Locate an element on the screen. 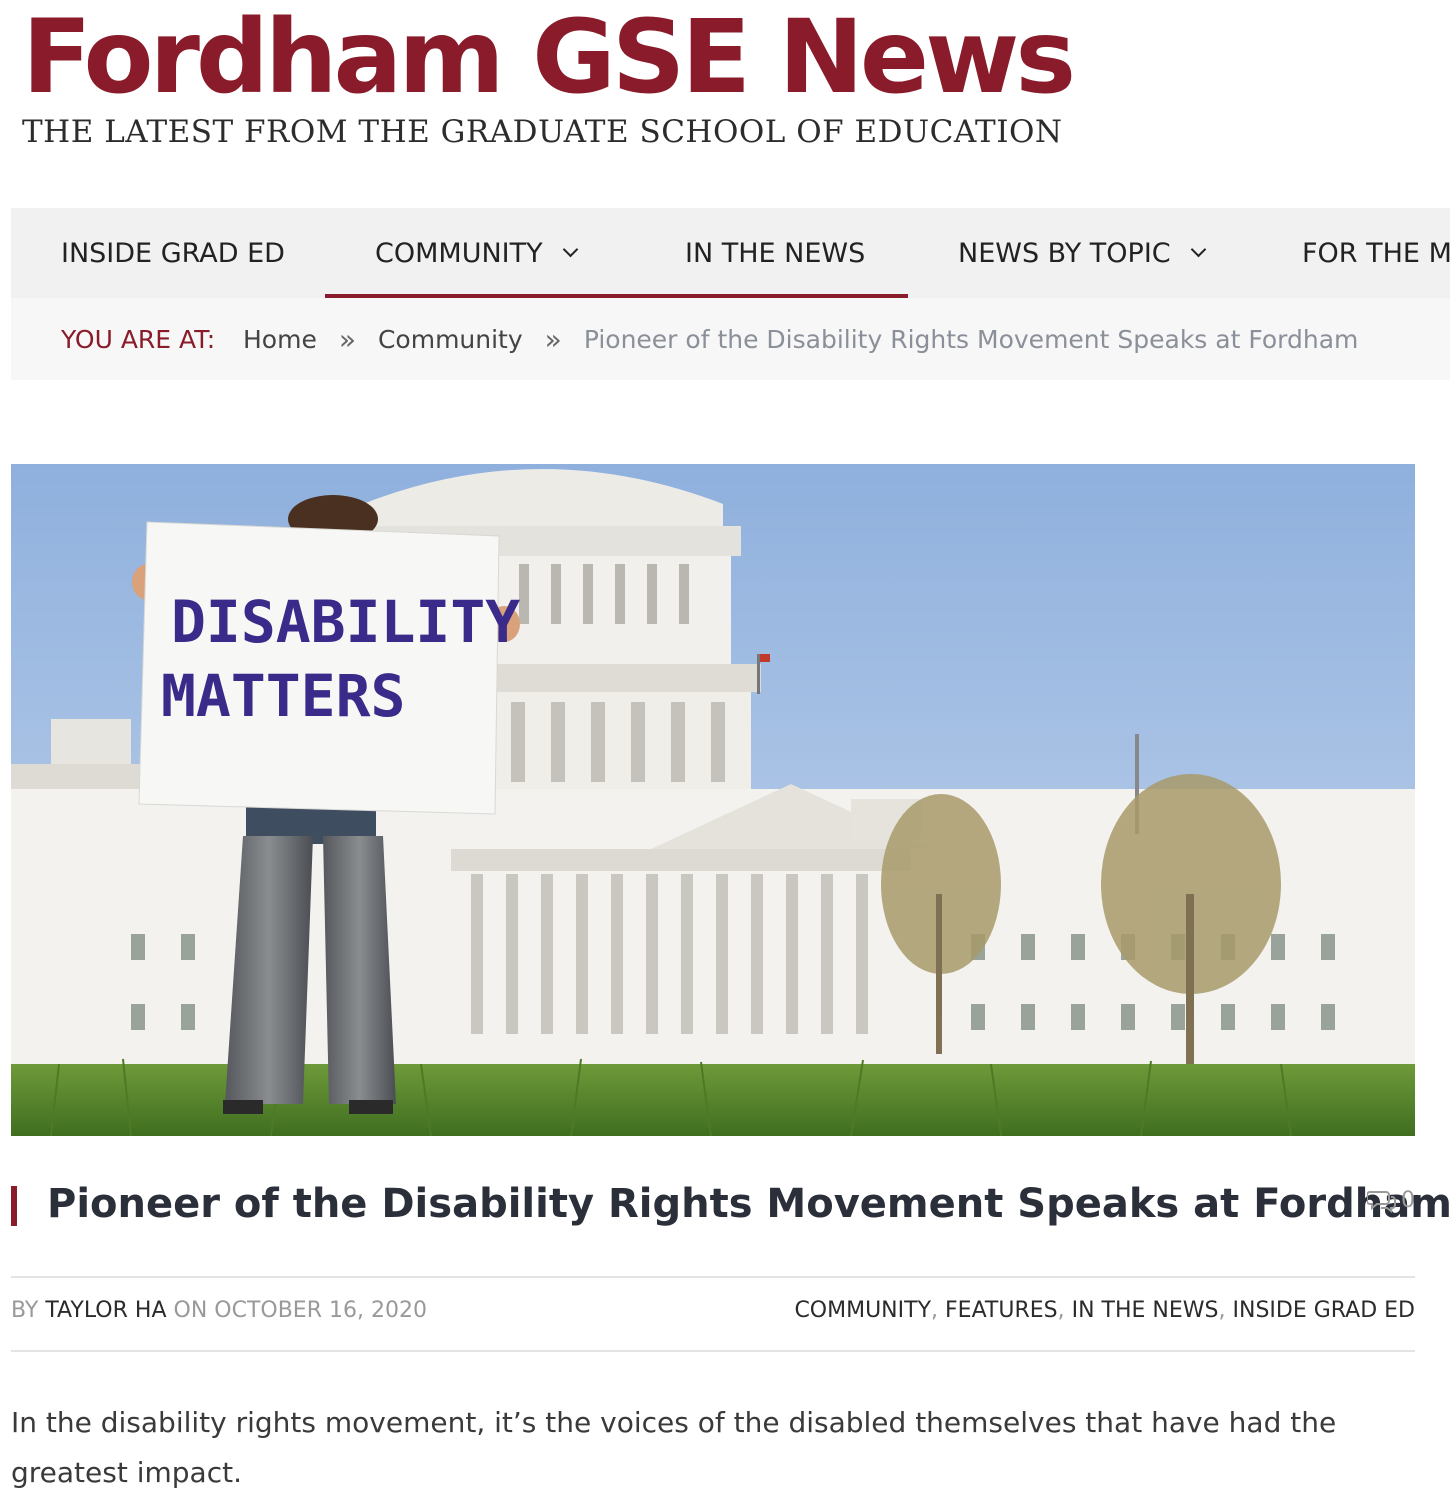  category-link-in-the-news: IN THE NEWS is located at coordinates (1145, 1310).